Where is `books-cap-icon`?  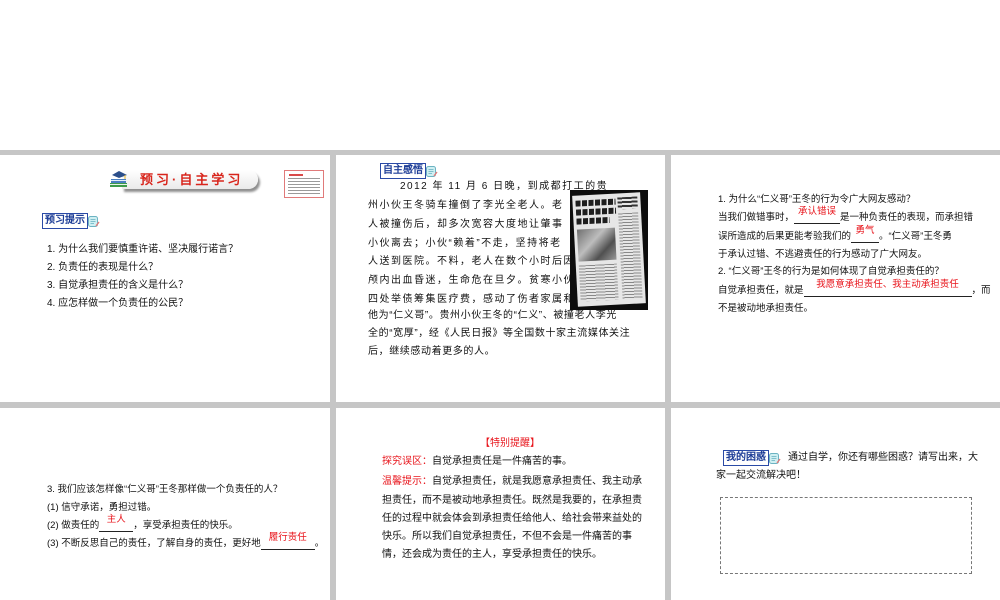
books-cap-icon is located at coordinates (120, 179).